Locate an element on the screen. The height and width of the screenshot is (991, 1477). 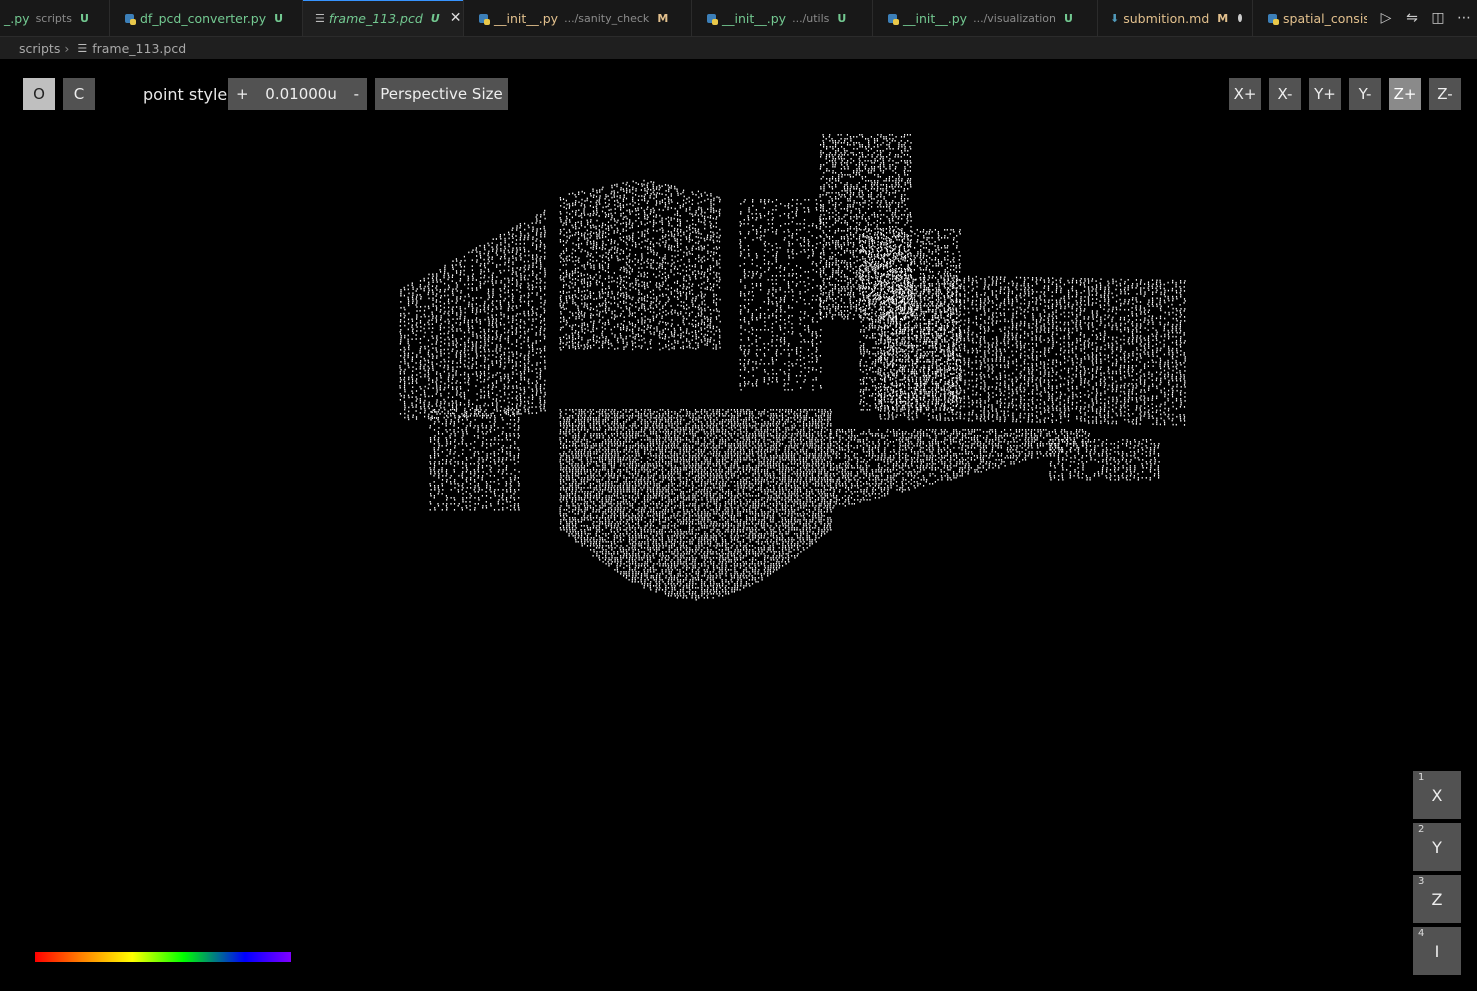
point-size-control: + 0.01000u - is located at coordinates (297, 94).